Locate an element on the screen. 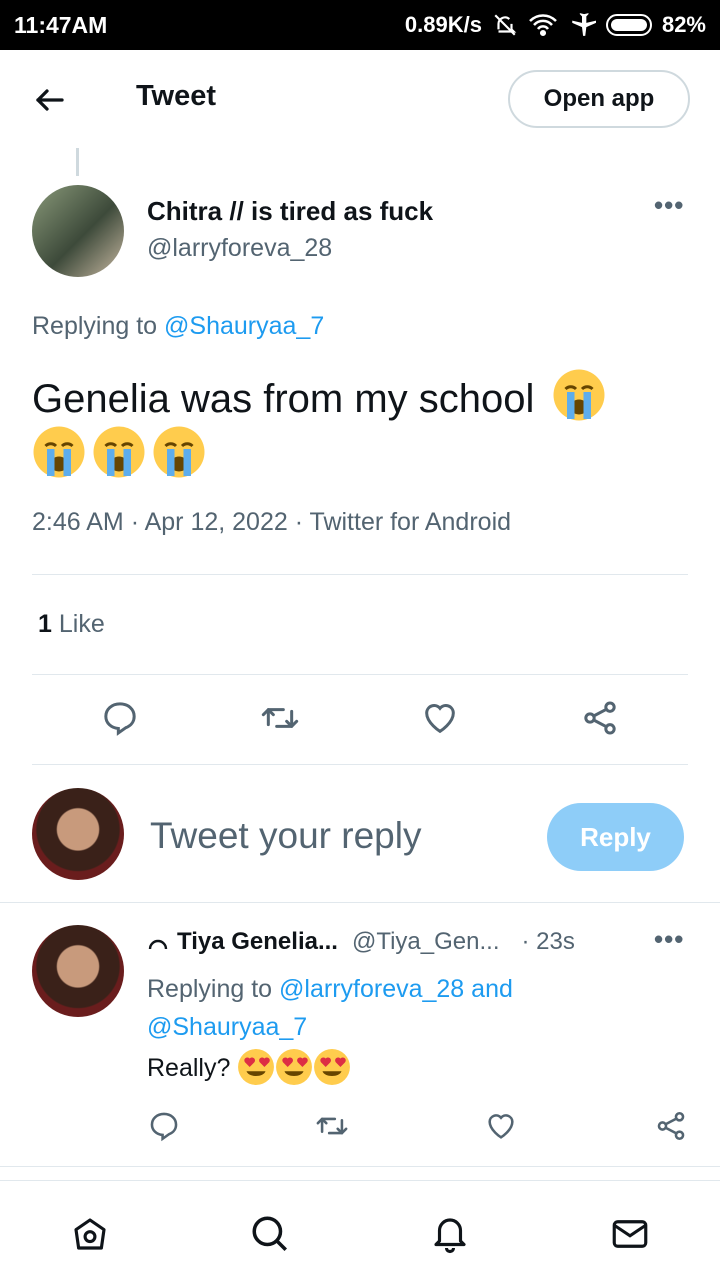 The width and height of the screenshot is (720, 1280). battery-percent: 82% is located at coordinates (683, 24).